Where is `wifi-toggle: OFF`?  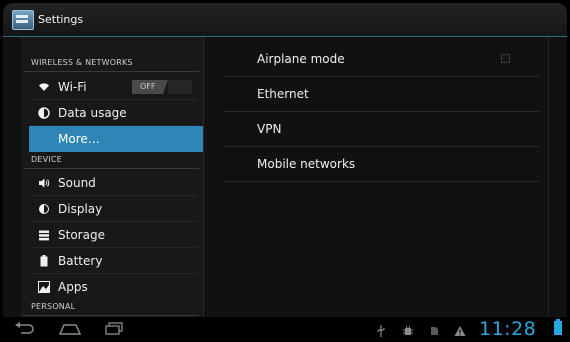
wifi-toggle: OFF is located at coordinates (162, 87).